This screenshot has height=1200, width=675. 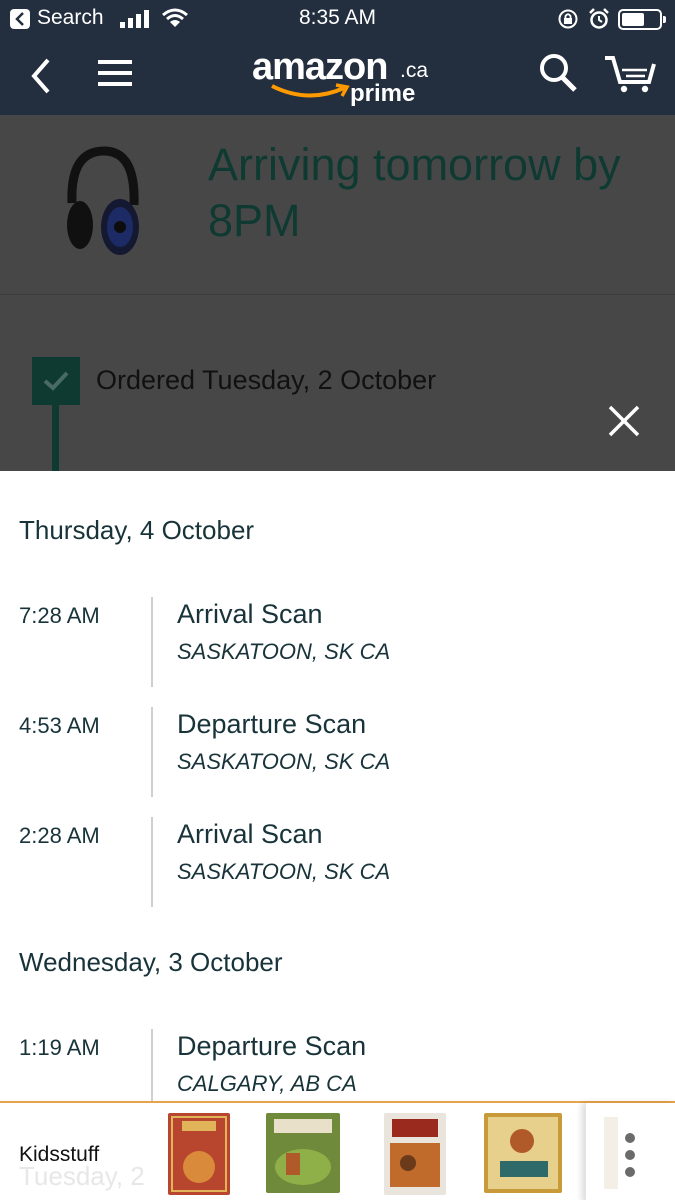 What do you see at coordinates (267, 1083) in the screenshot?
I see `event-location: CALGARY, AB CA` at bounding box center [267, 1083].